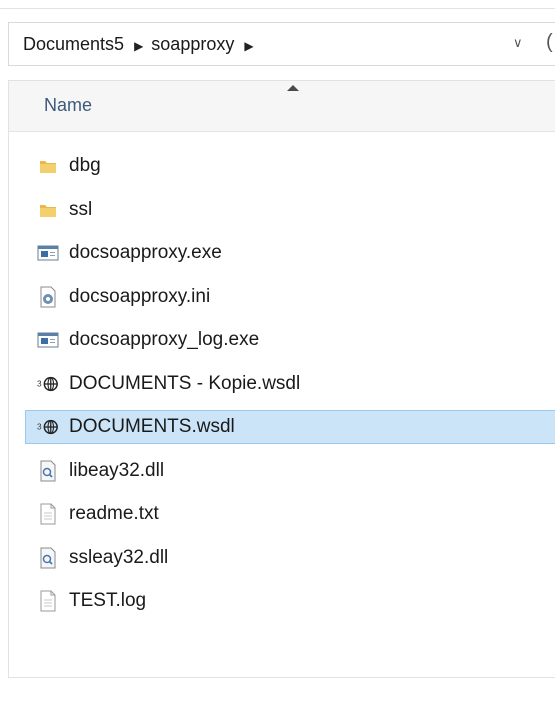 The image size is (555, 704). I want to click on address-bar: Documents5 ▶ soapproxy ▶ ∨ (, so click(281, 44).